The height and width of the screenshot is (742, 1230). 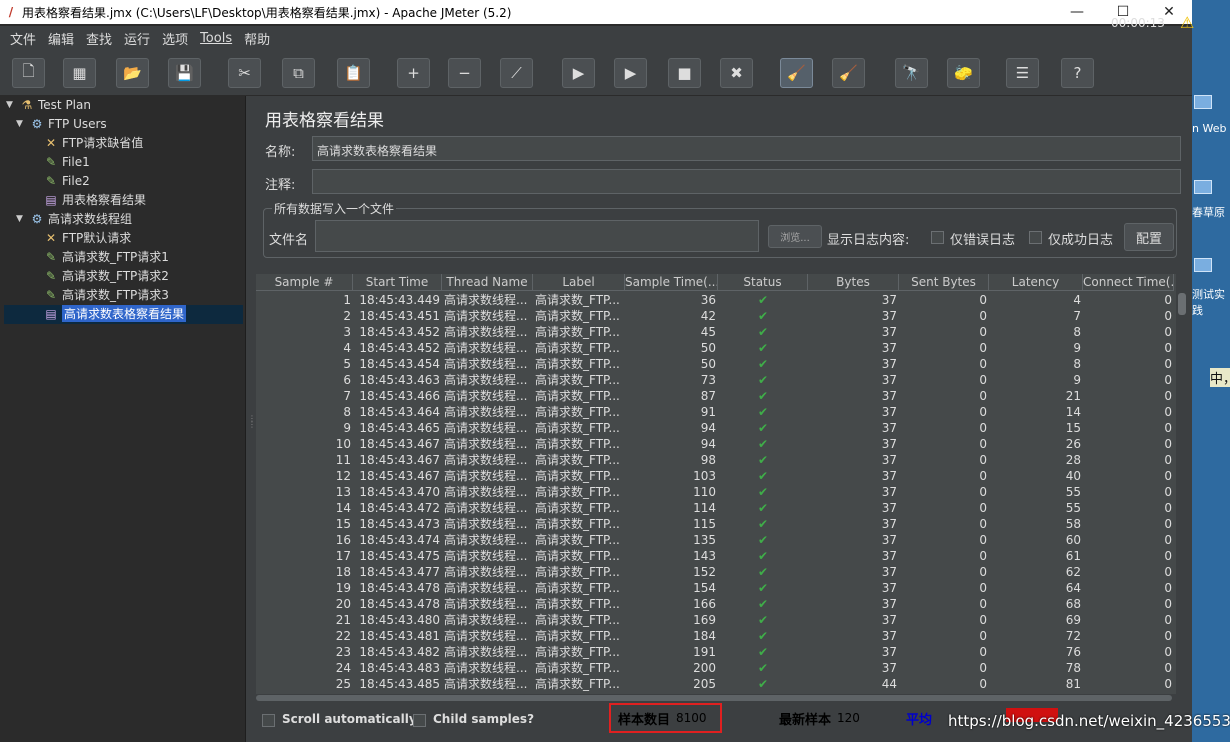 What do you see at coordinates (944, 282) in the screenshot?
I see `column-header: Sent Bytes` at bounding box center [944, 282].